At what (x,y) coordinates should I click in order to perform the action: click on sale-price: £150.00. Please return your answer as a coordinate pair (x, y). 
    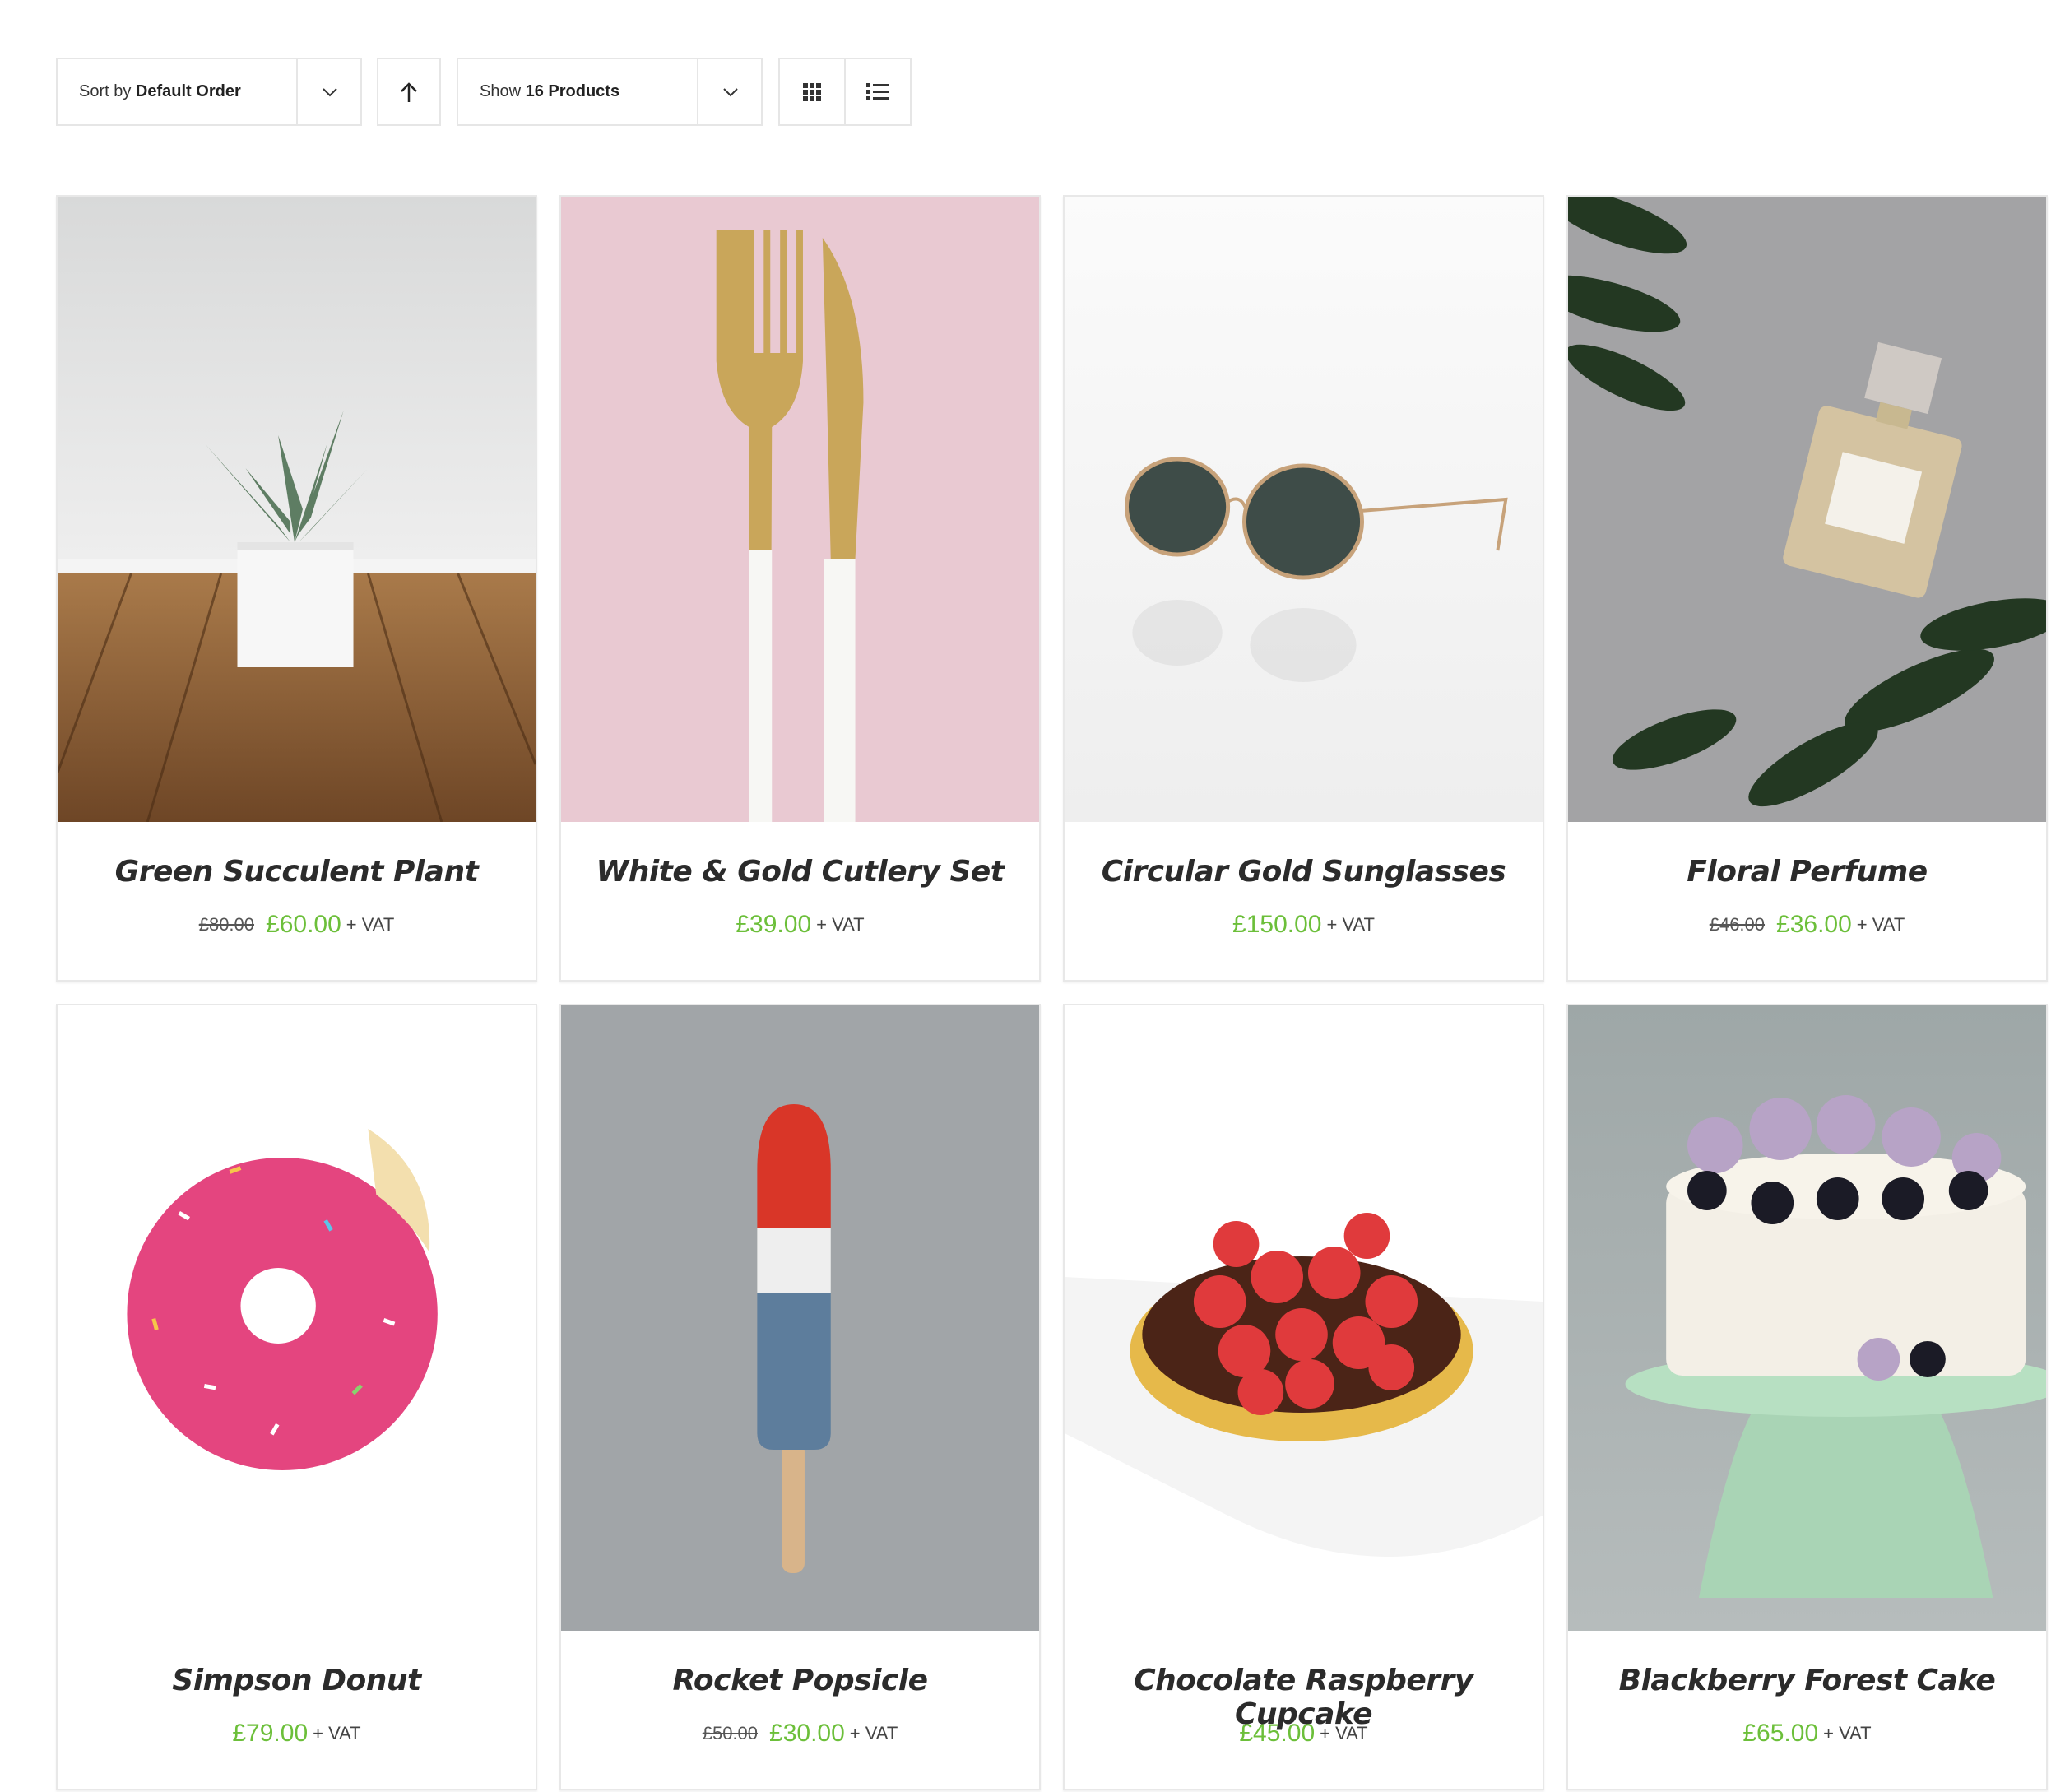
    Looking at the image, I should click on (1277, 925).